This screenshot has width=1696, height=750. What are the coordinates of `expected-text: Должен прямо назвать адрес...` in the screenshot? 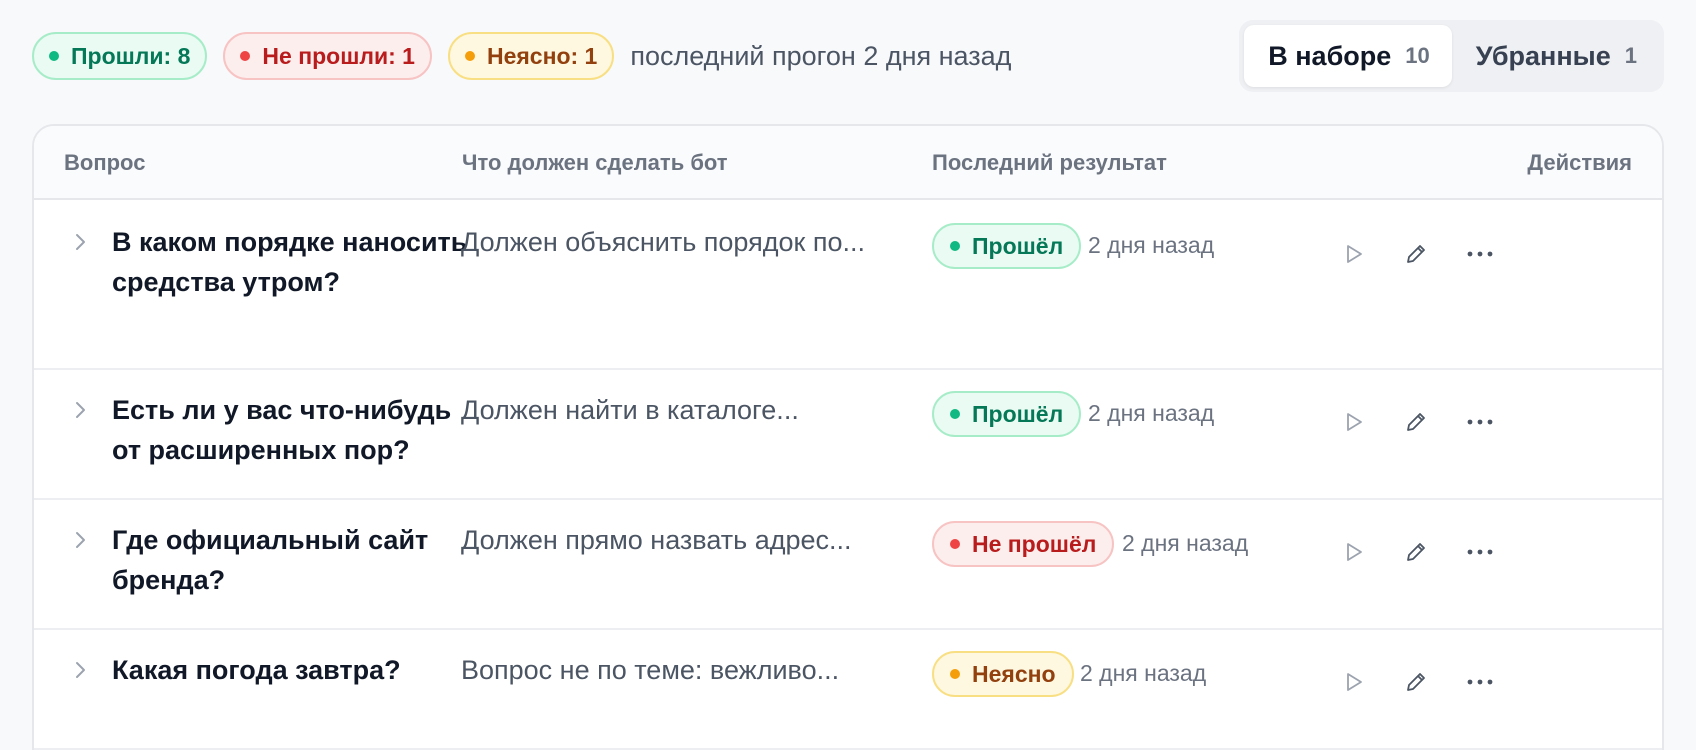 It's located at (656, 540).